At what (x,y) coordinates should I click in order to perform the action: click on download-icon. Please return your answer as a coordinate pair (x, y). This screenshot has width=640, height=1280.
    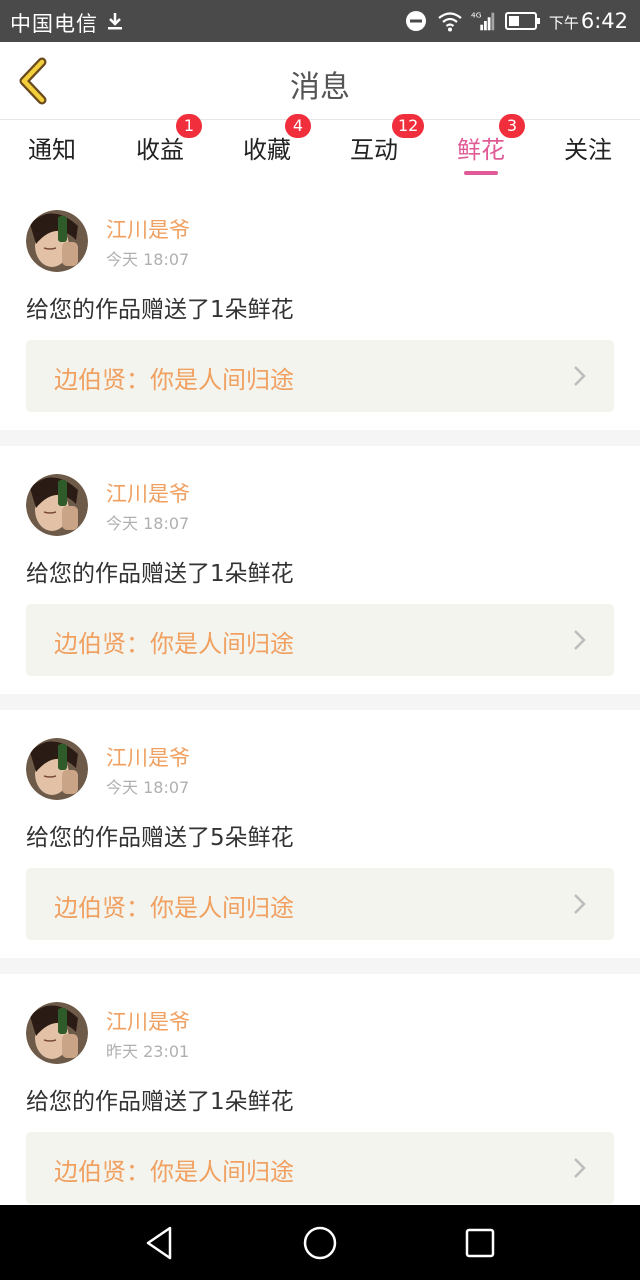
    Looking at the image, I should click on (115, 21).